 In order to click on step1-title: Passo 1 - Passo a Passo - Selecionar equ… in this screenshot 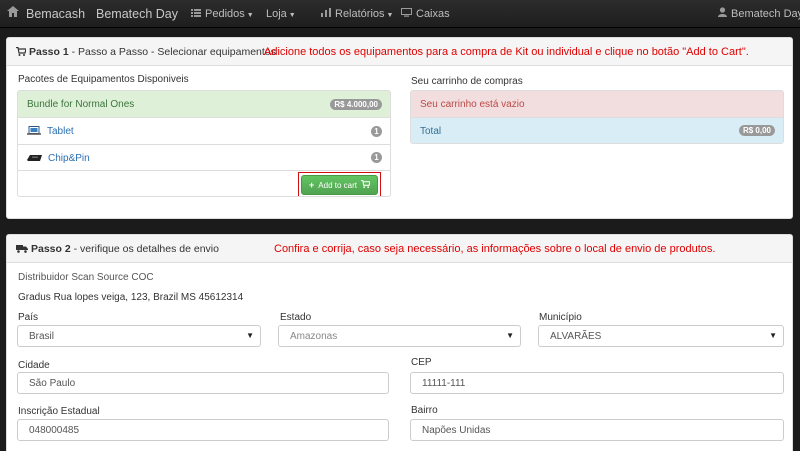, I will do `click(146, 52)`.